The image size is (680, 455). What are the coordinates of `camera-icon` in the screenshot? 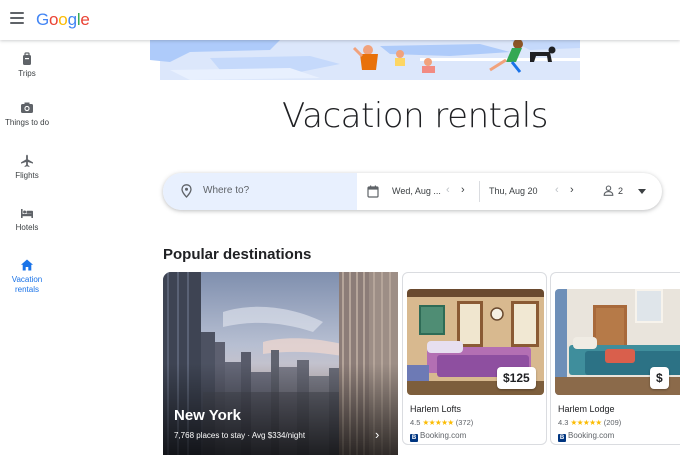 It's located at (27, 107).